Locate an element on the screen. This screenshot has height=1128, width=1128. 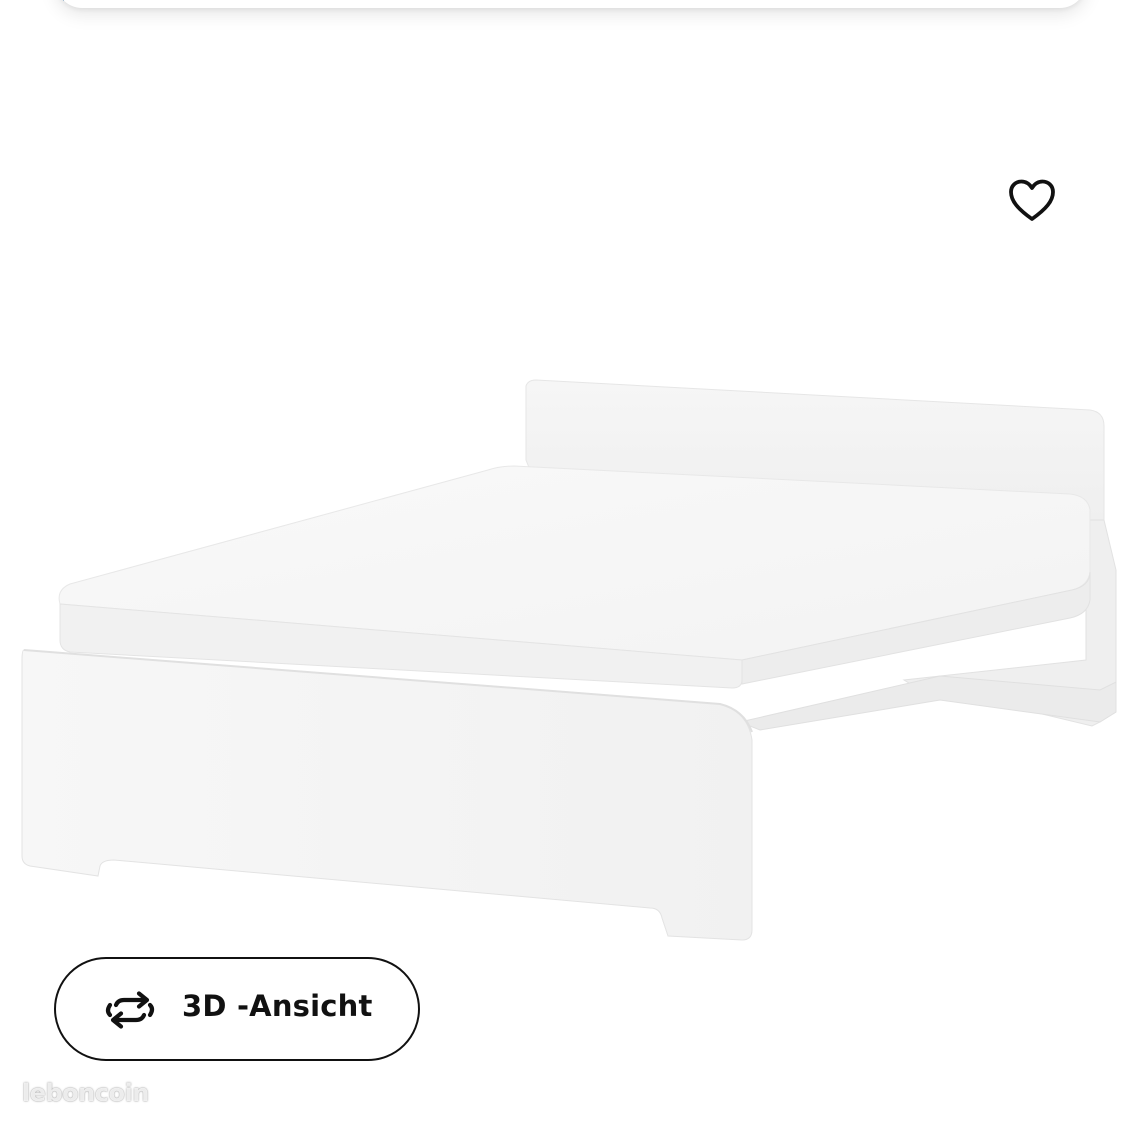
heart-outline-icon is located at coordinates (1032, 200).